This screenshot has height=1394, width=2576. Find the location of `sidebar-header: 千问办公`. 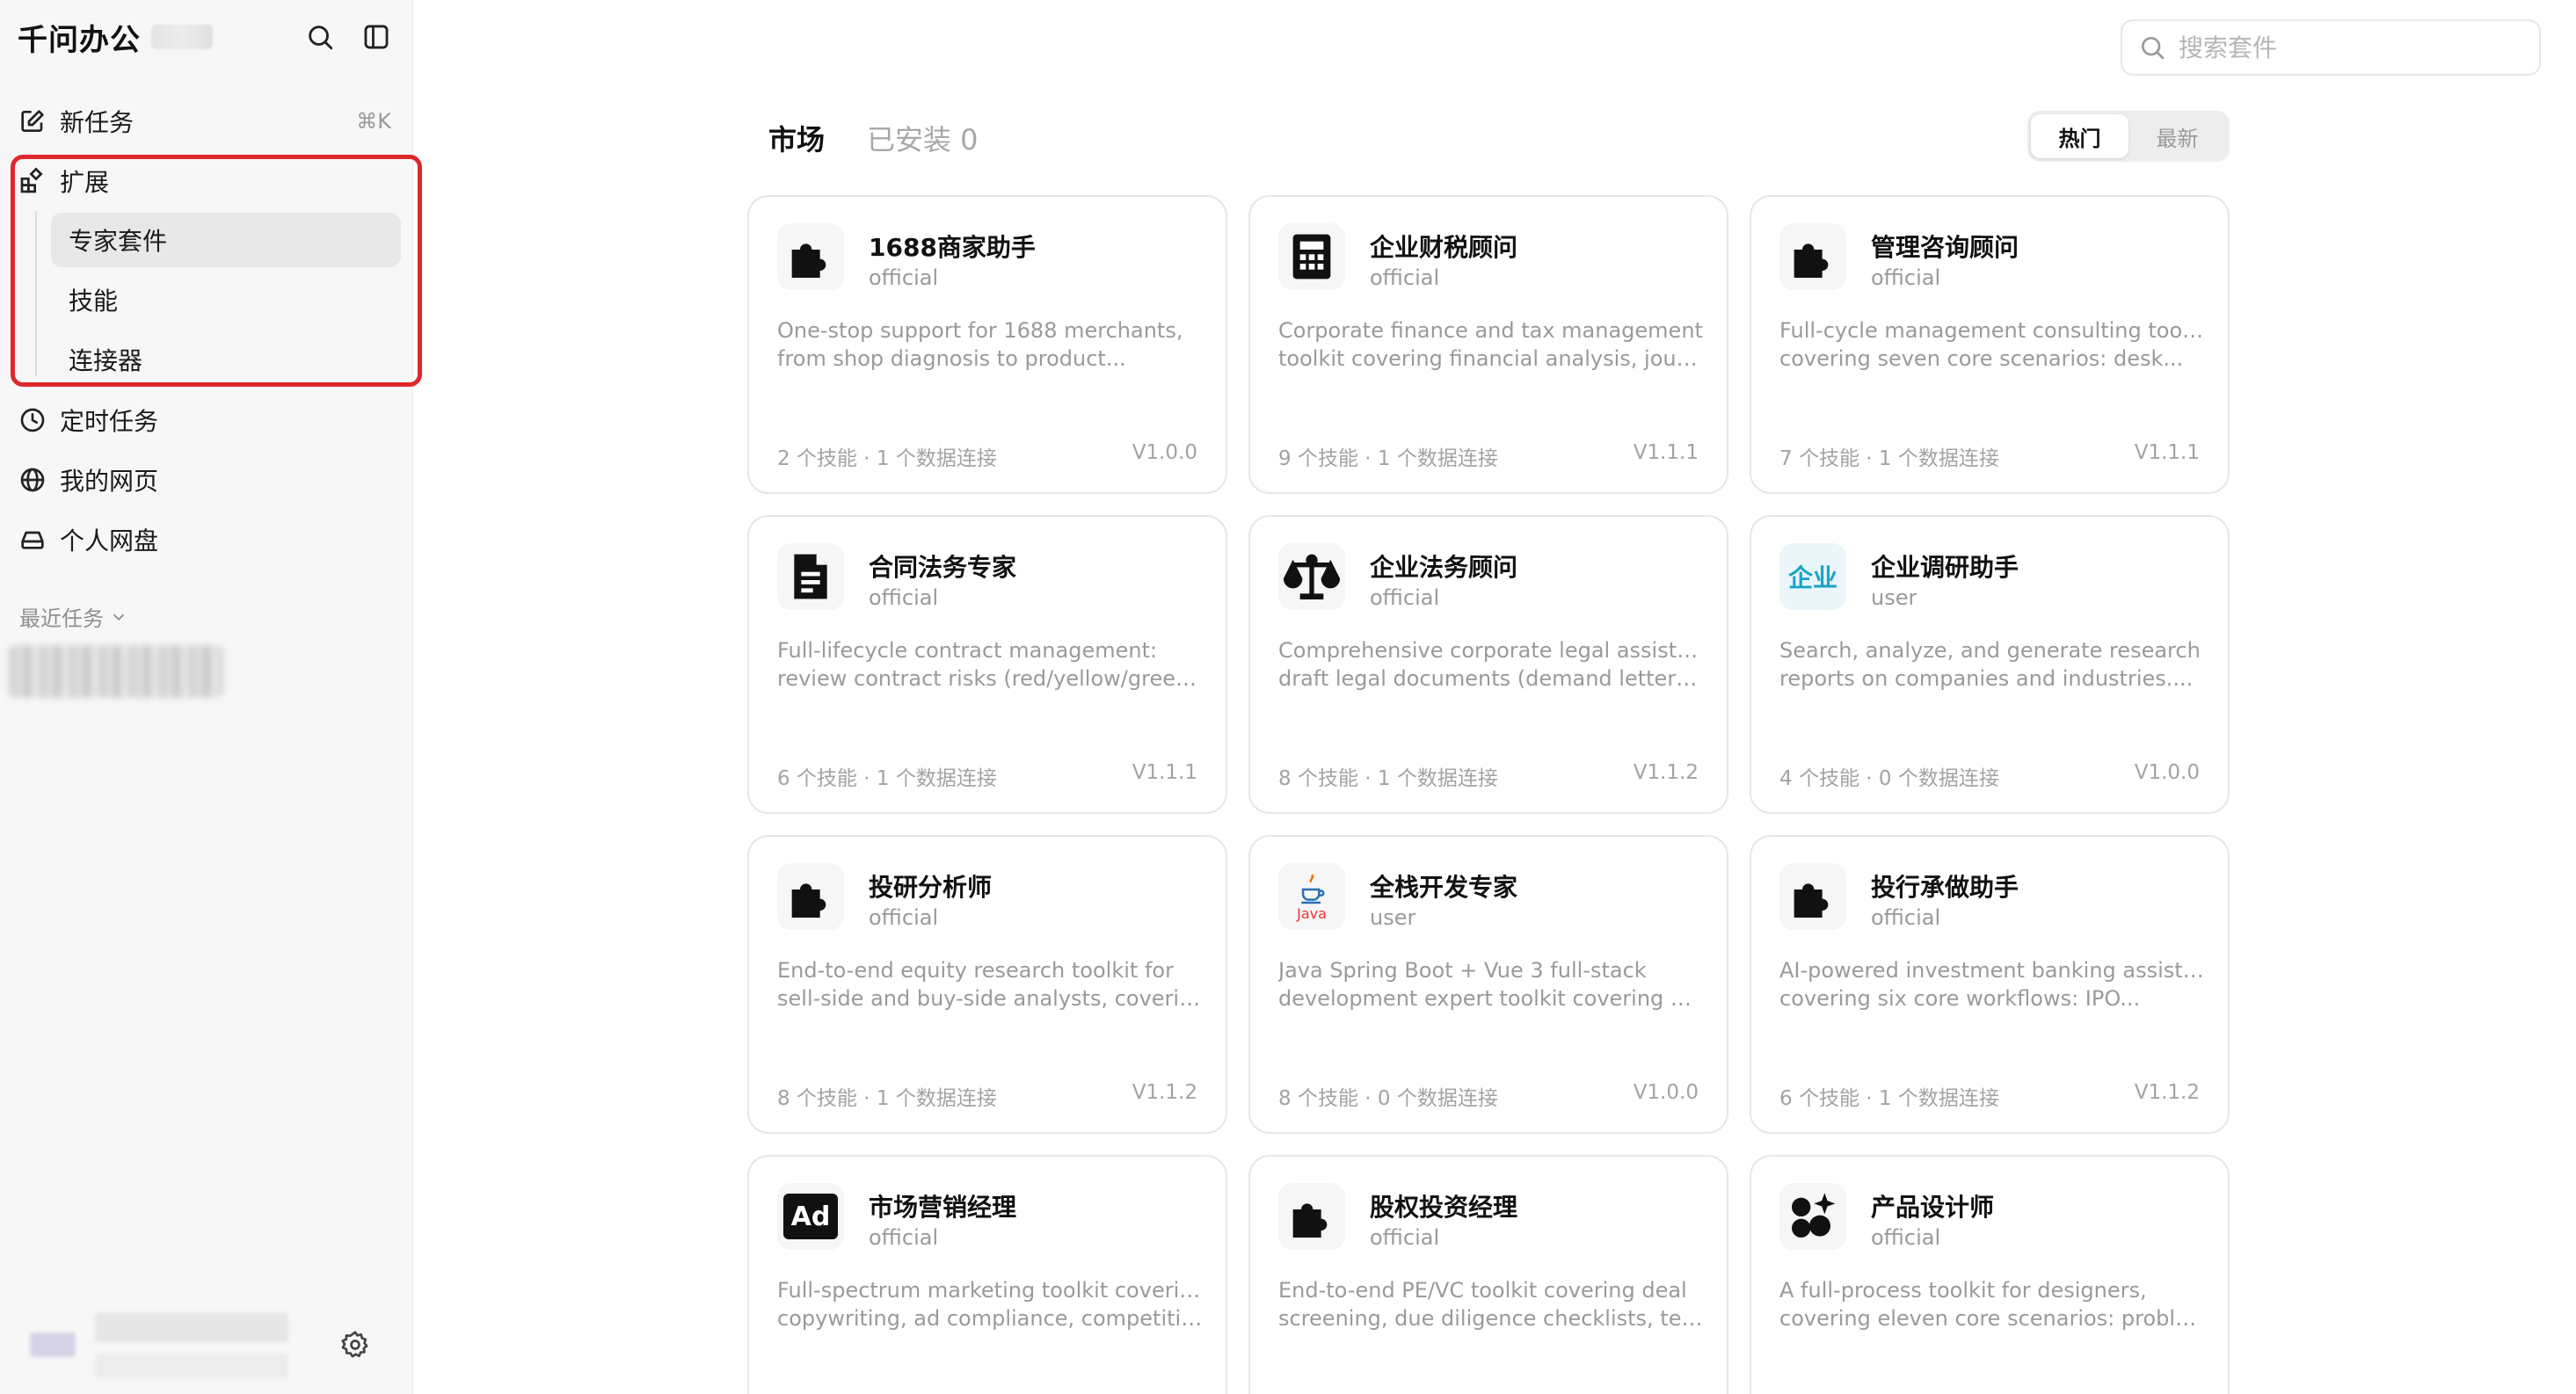

sidebar-header: 千问办公 is located at coordinates (204, 37).